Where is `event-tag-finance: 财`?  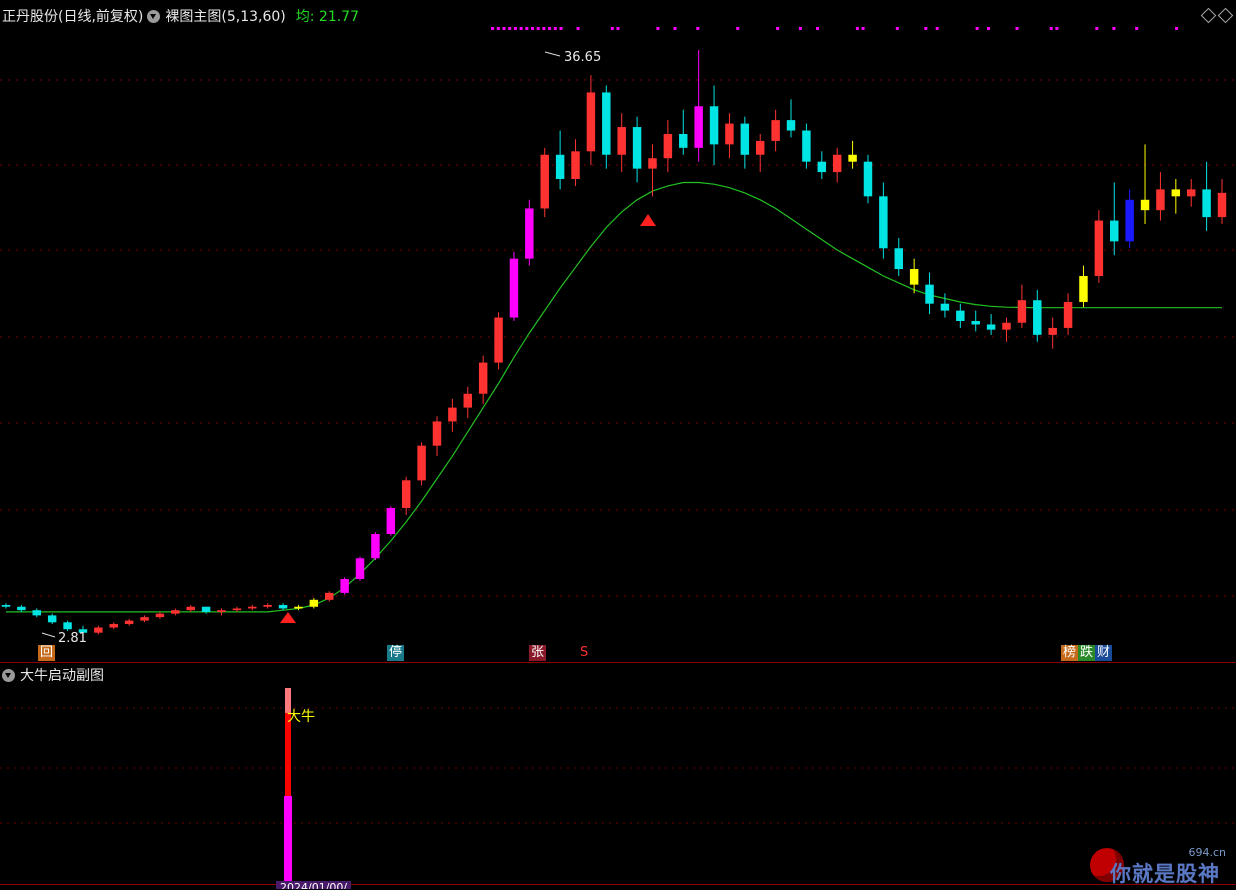
event-tag-finance: 财 is located at coordinates (1104, 653).